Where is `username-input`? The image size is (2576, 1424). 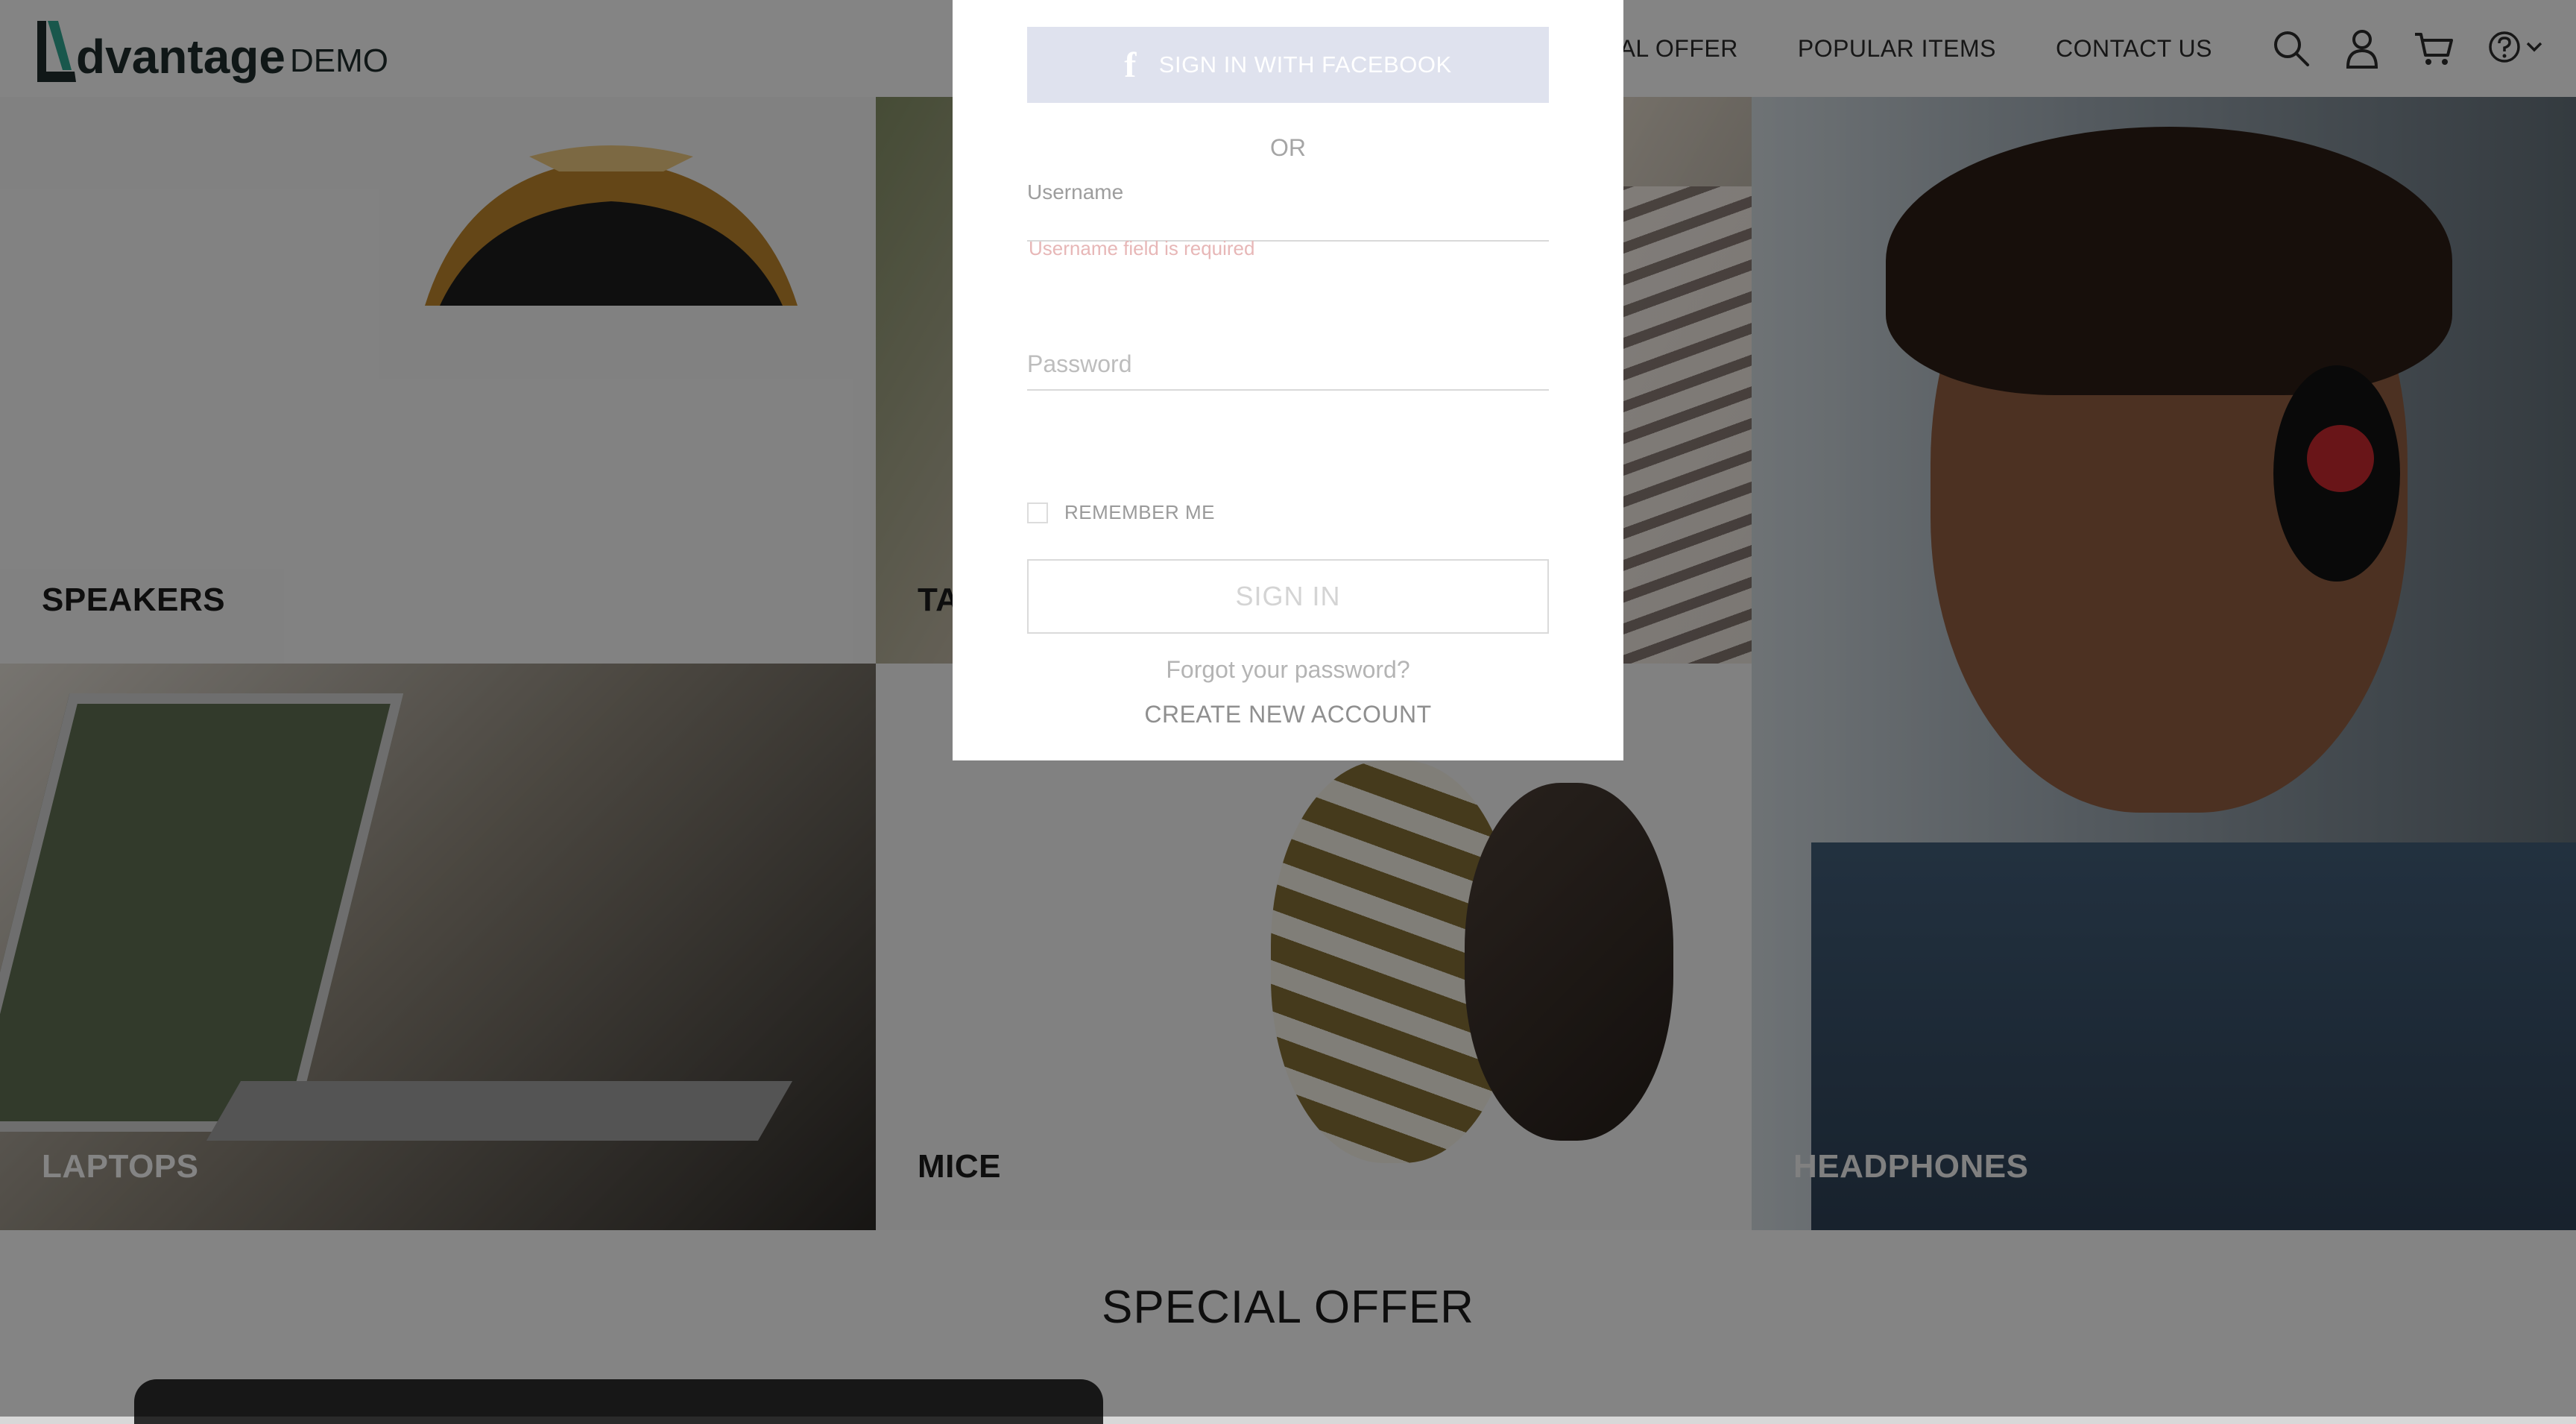
username-input is located at coordinates (1288, 209).